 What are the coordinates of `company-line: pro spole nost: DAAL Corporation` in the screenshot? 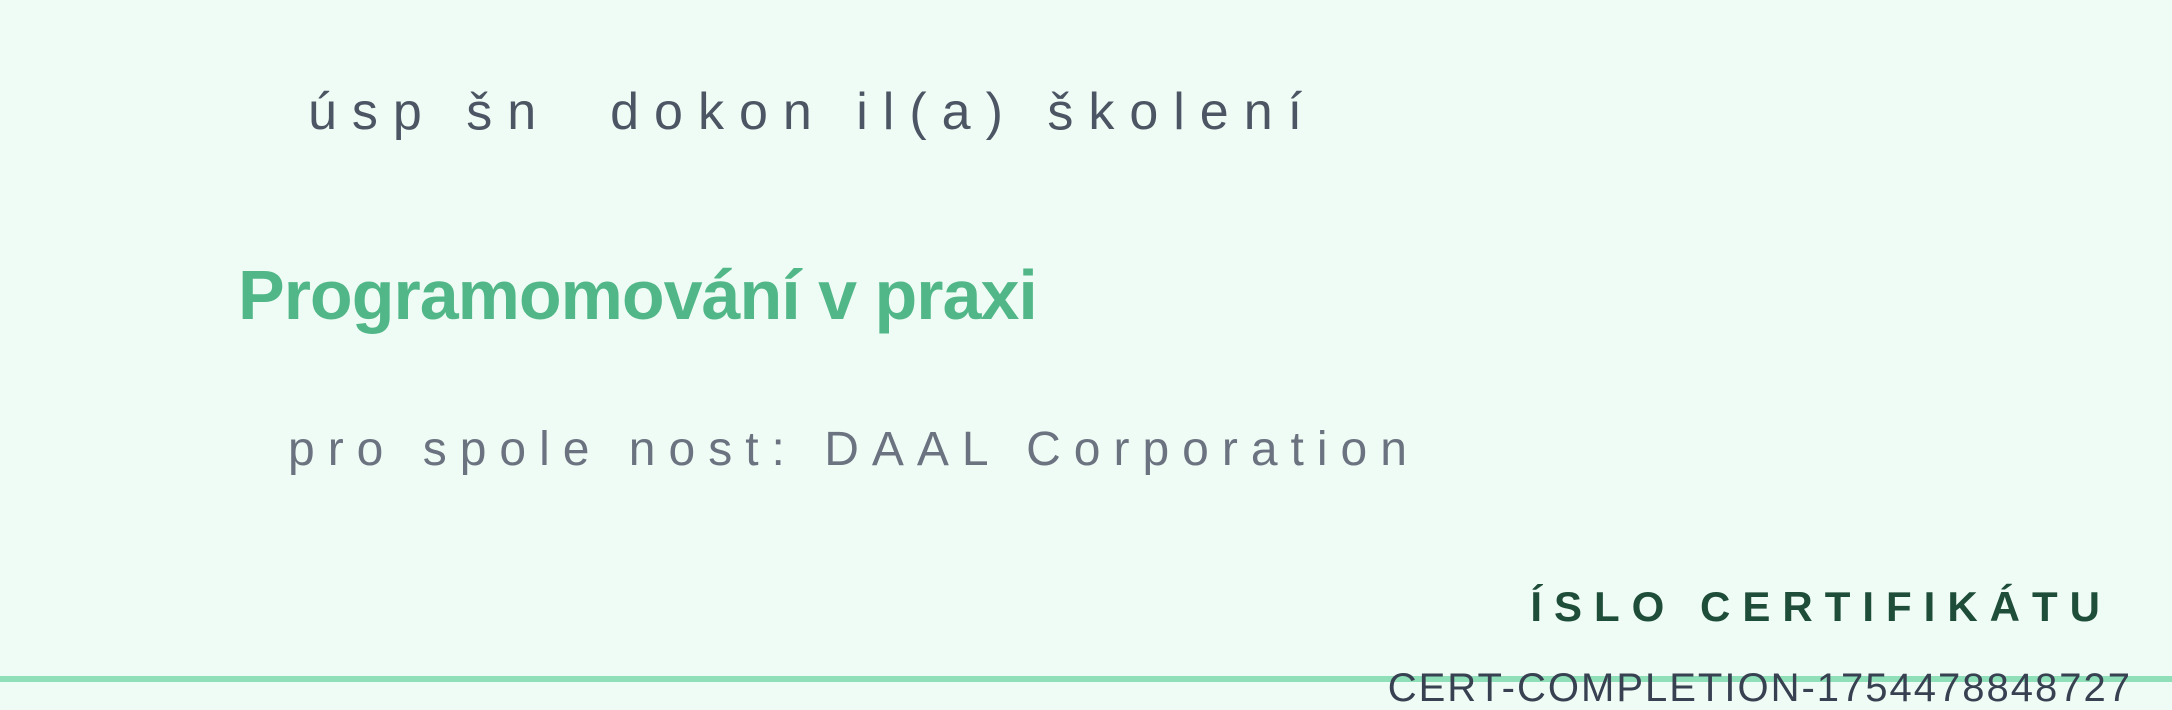 It's located at (854, 449).